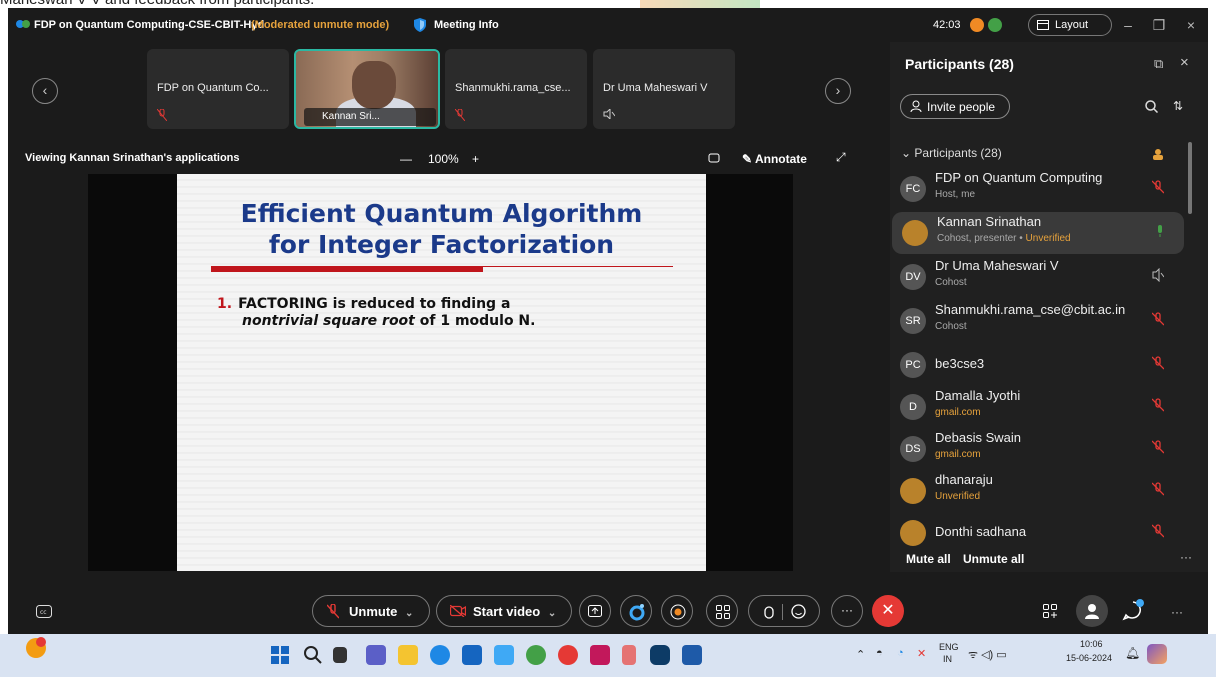 The height and width of the screenshot is (677, 1216). Describe the element at coordinates (692, 655) in the screenshot. I see `word-icon` at that location.